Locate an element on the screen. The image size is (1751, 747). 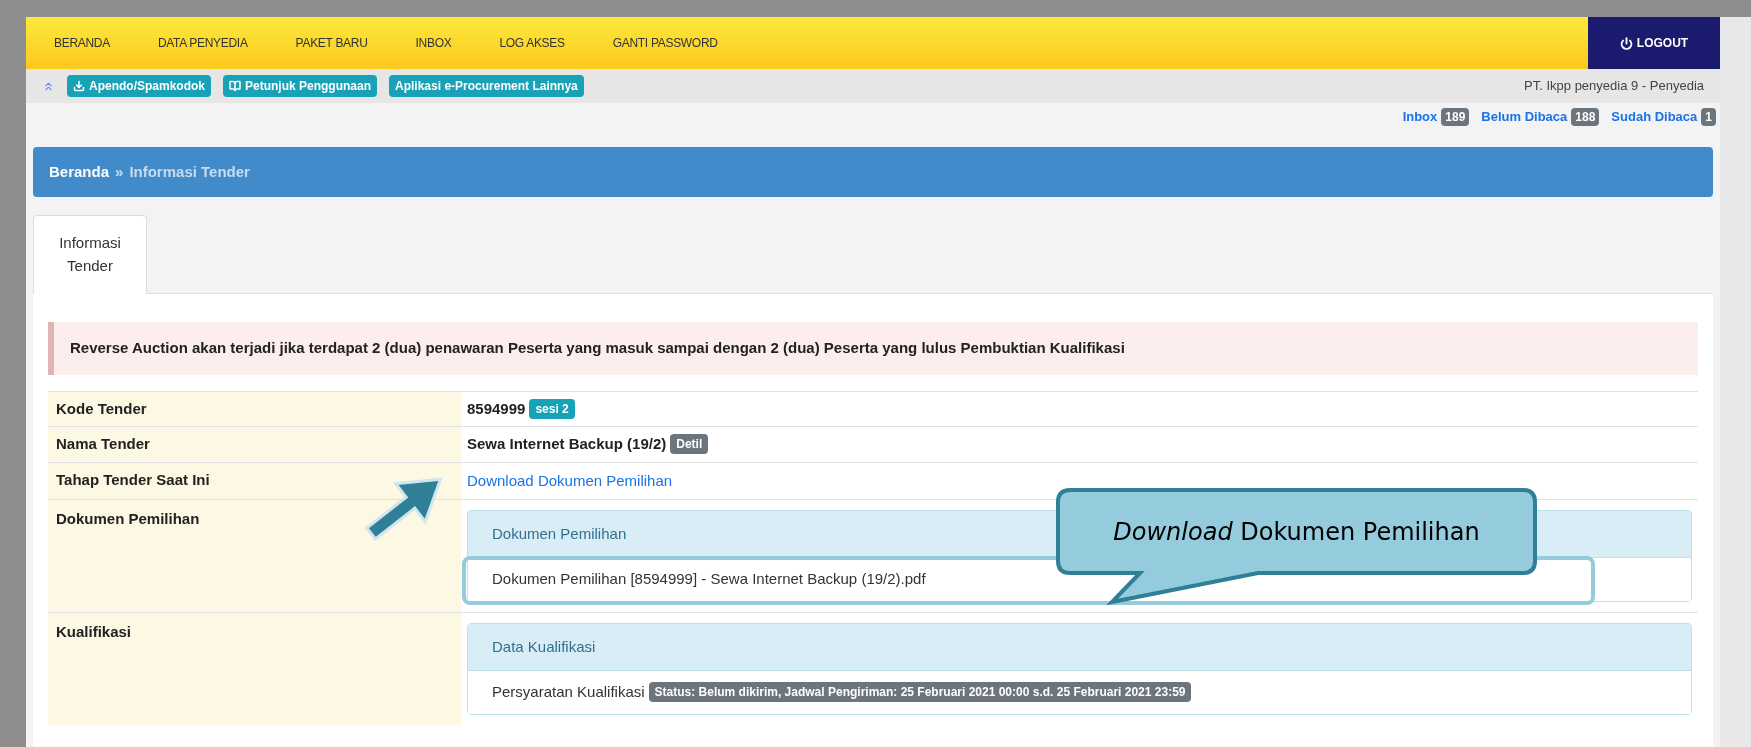
mail-link: Sudah Dibaca is located at coordinates (1654, 117).